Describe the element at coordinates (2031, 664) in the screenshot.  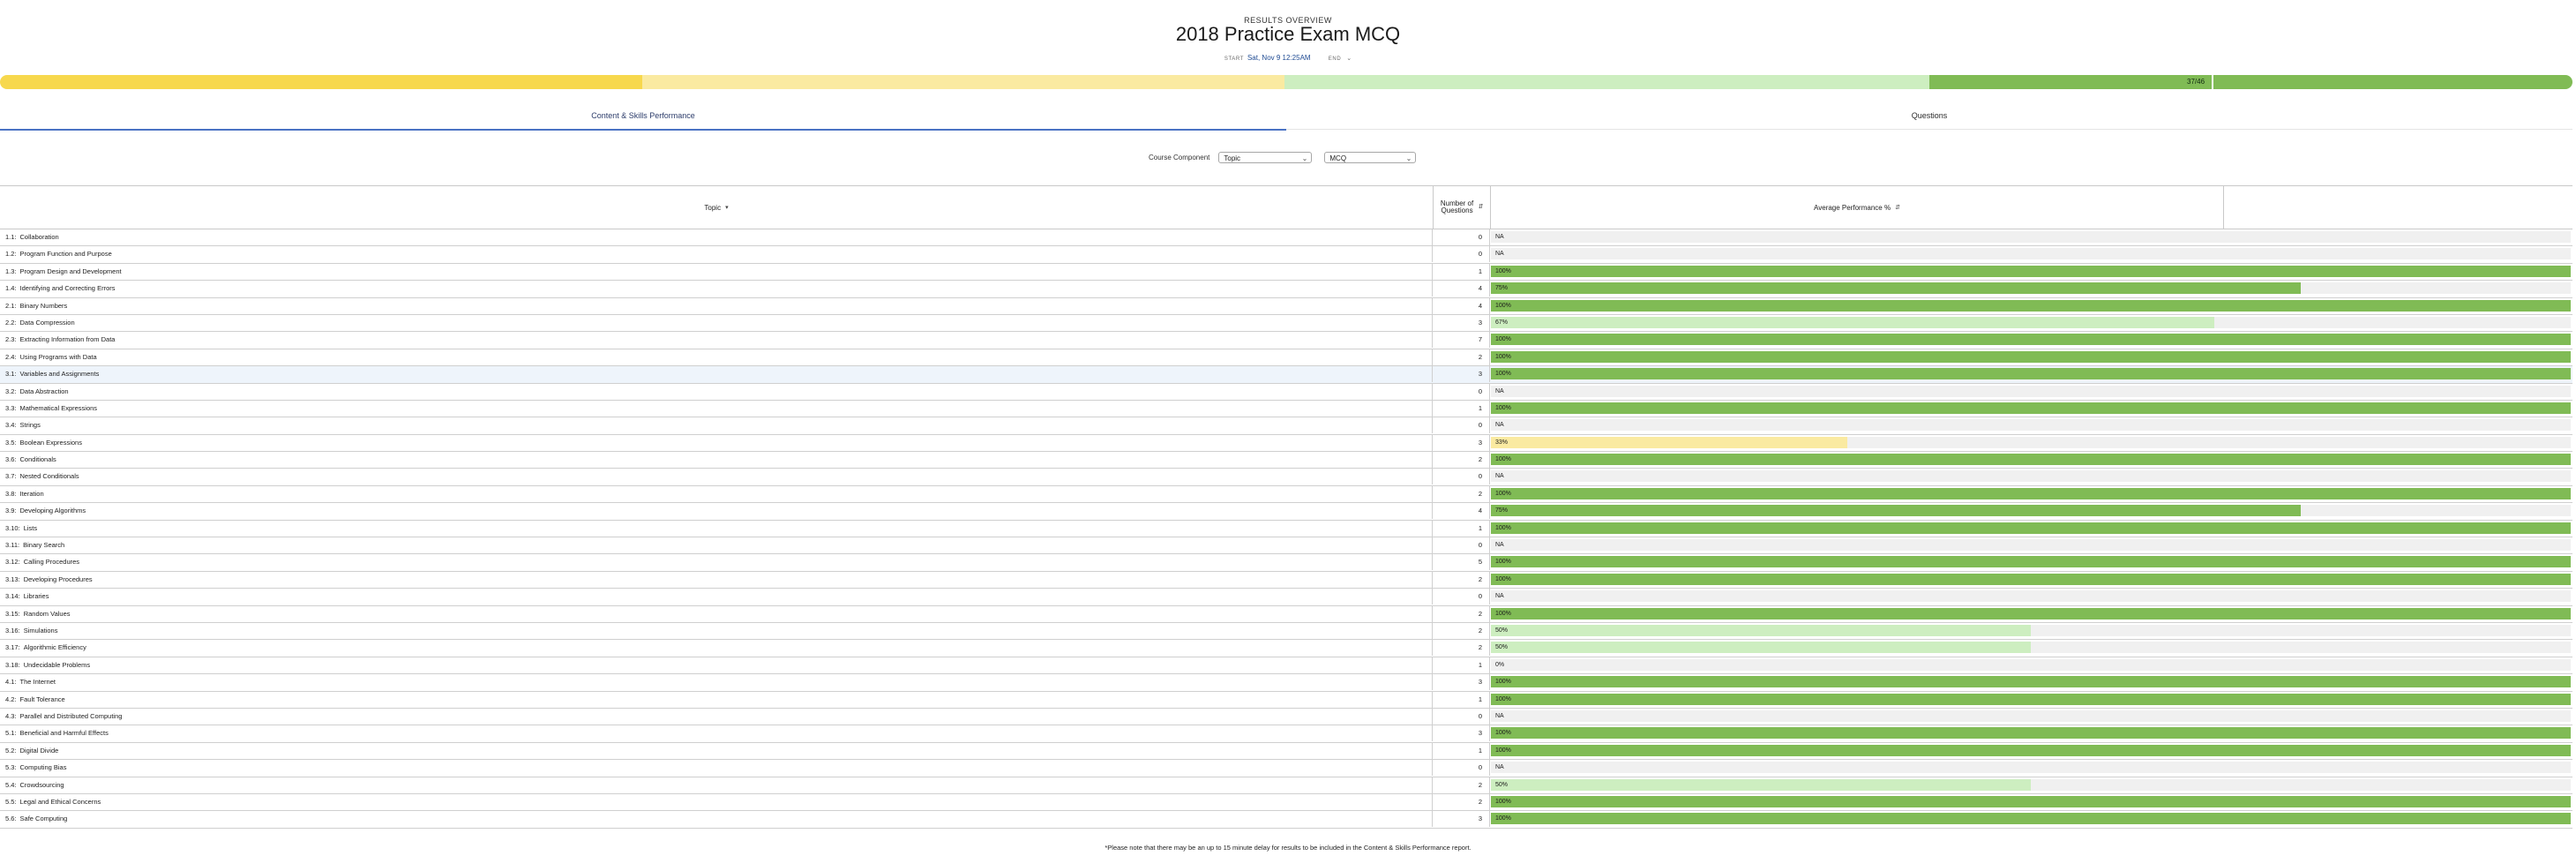
I see `performance-bar-track: 0%` at that location.